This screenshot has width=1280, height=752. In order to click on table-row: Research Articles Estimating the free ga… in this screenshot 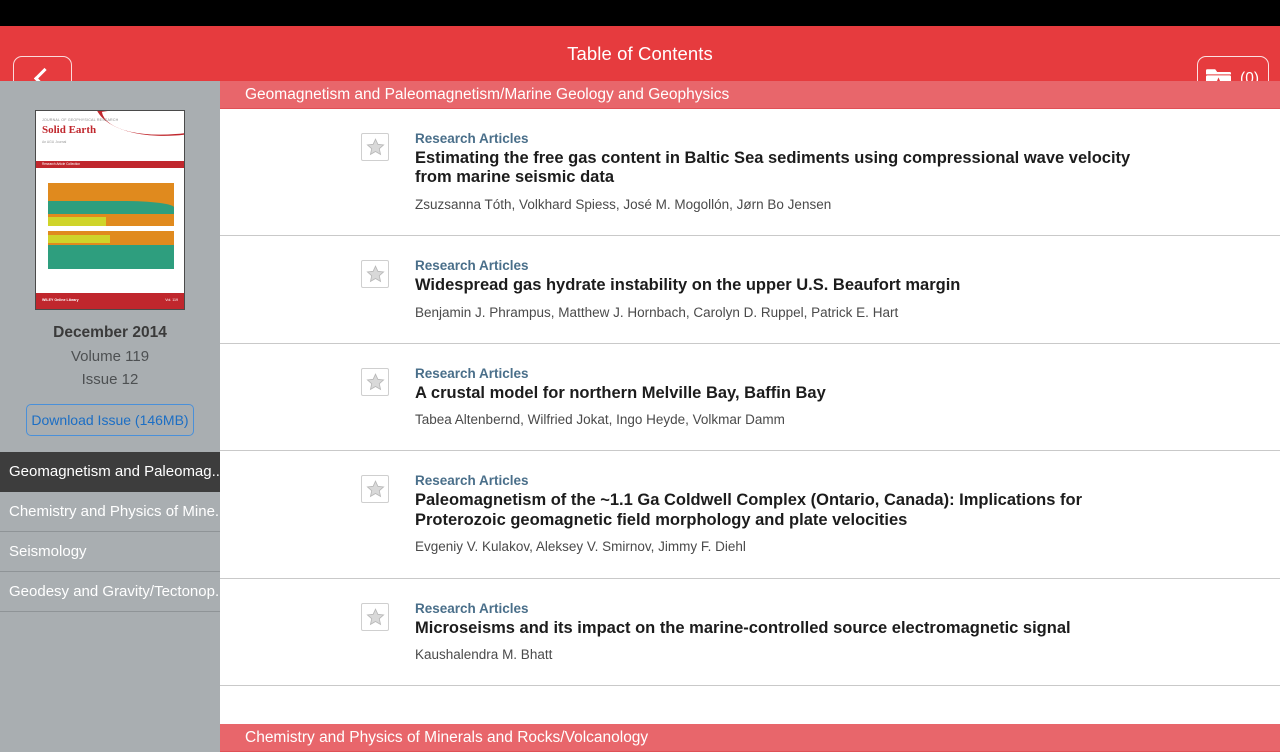, I will do `click(750, 173)`.